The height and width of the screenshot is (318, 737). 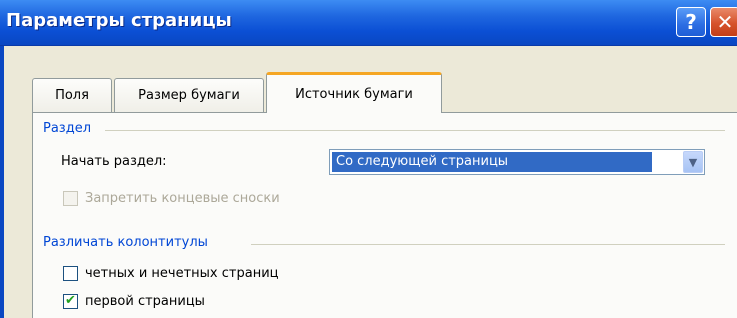 I want to click on close-button: ✕, so click(x=723, y=22).